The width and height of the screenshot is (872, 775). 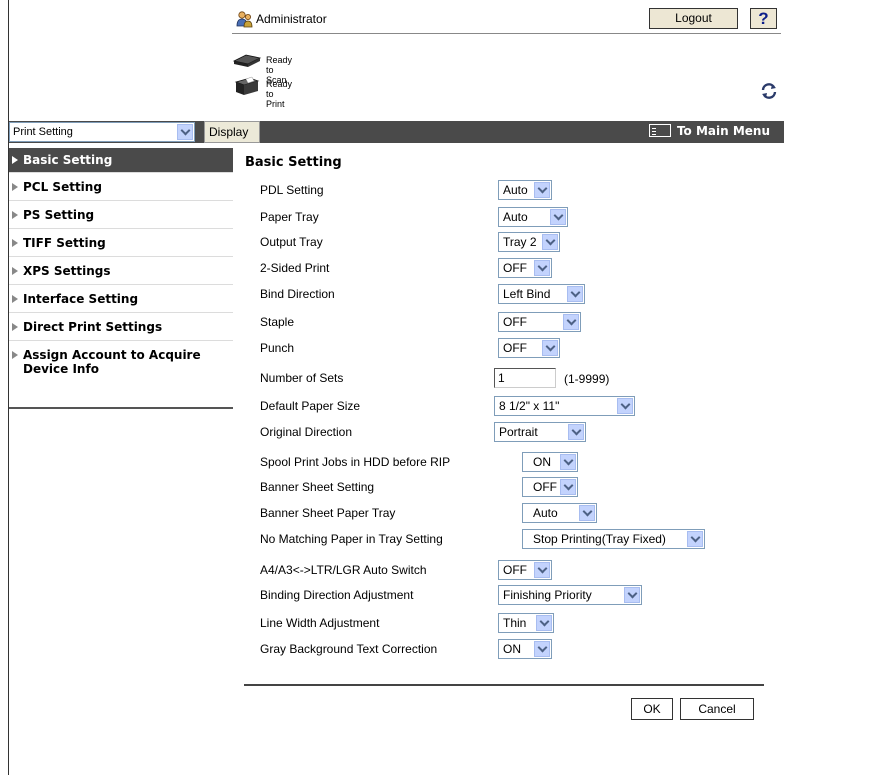 What do you see at coordinates (525, 649) in the screenshot?
I see `gray-background-text-correction-select: ON` at bounding box center [525, 649].